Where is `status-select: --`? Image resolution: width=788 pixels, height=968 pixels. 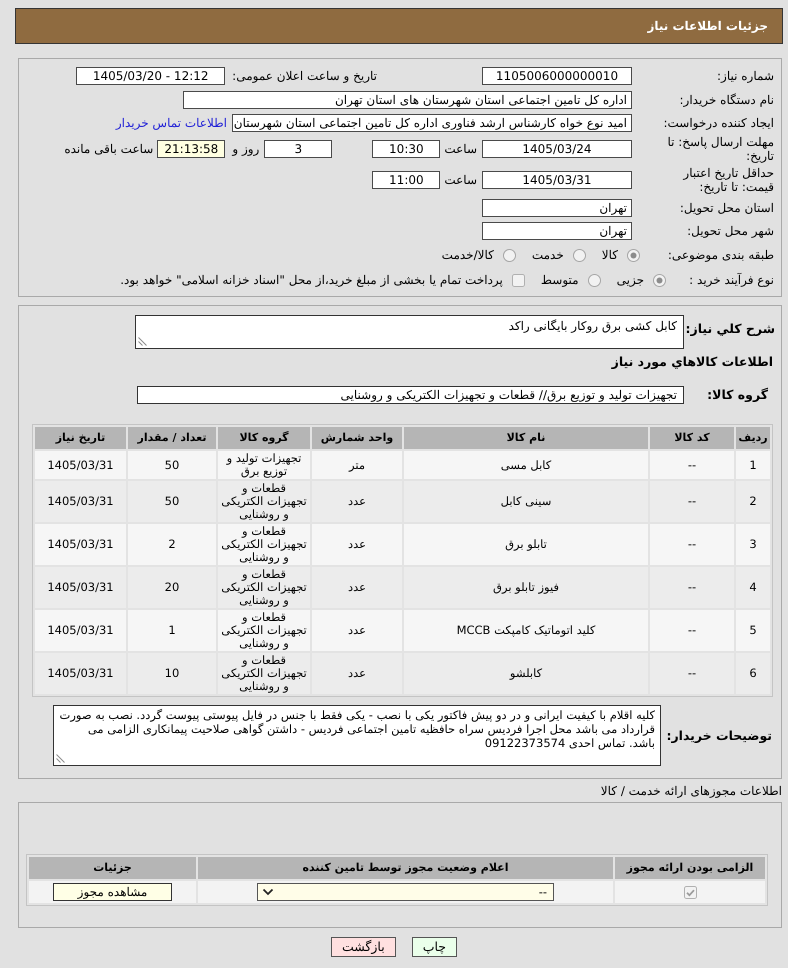 status-select: -- is located at coordinates (405, 892).